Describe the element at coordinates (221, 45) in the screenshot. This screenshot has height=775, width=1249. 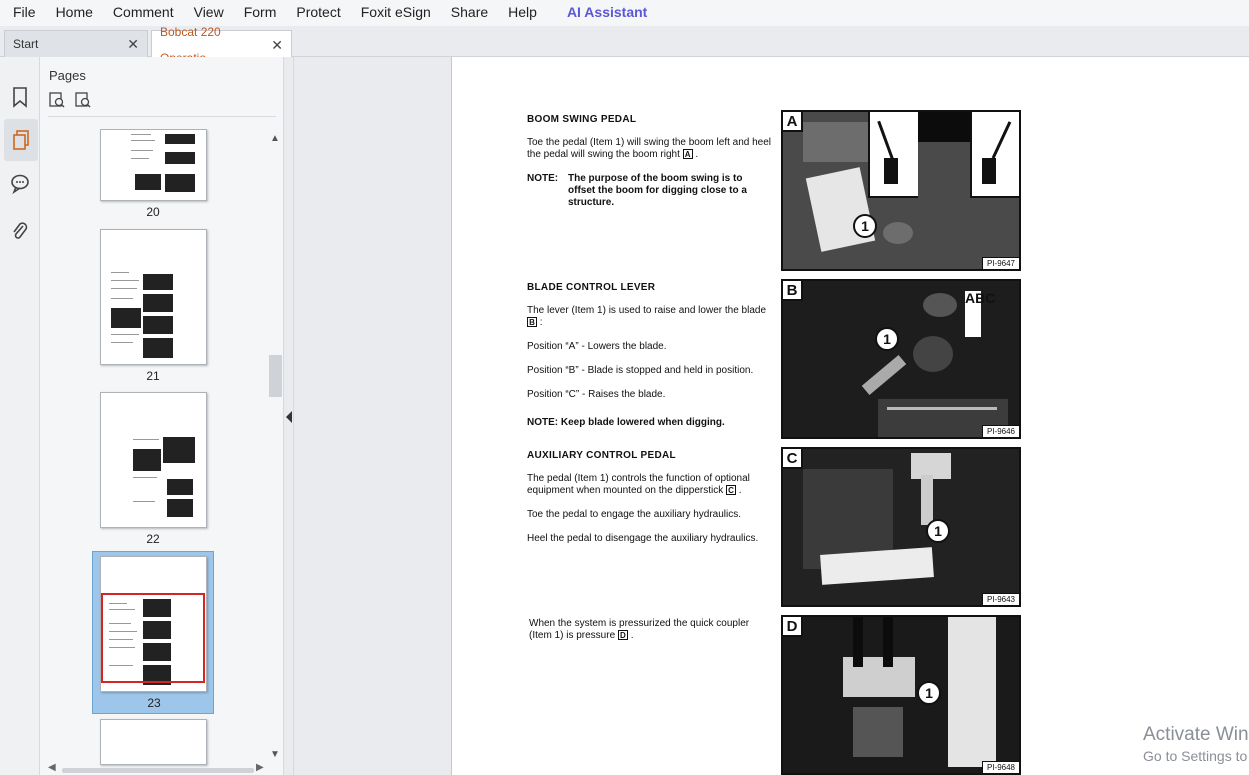
I see `tab-document: Bobcat 220 Operatio... ✕` at that location.